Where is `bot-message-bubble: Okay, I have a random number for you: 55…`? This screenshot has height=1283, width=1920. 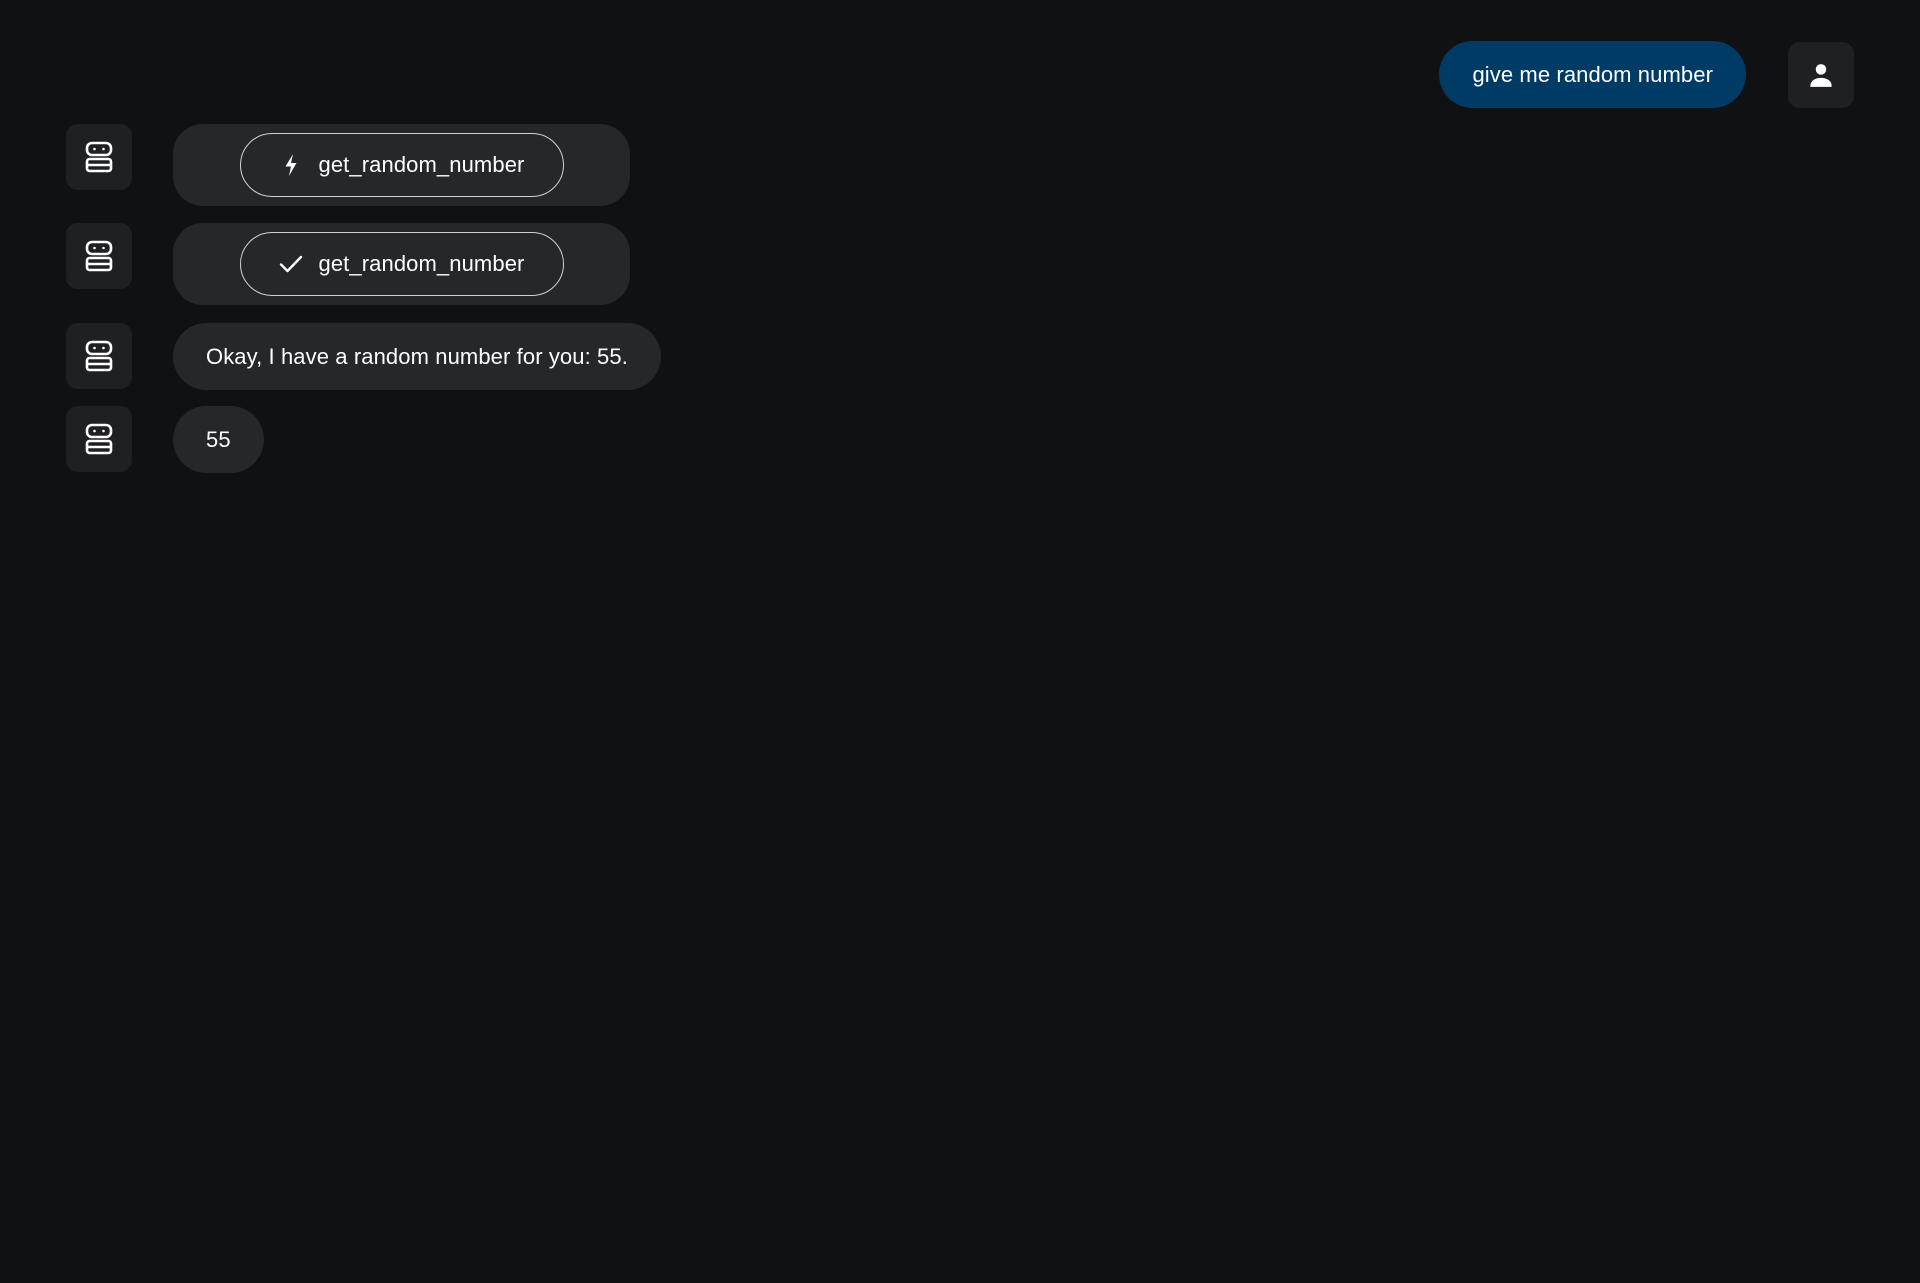 bot-message-bubble: Okay, I have a random number for you: 55… is located at coordinates (417, 356).